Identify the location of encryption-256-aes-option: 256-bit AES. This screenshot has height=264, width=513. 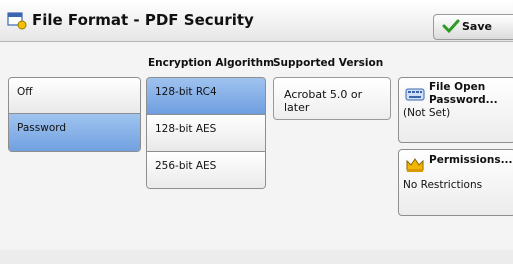
(206, 170).